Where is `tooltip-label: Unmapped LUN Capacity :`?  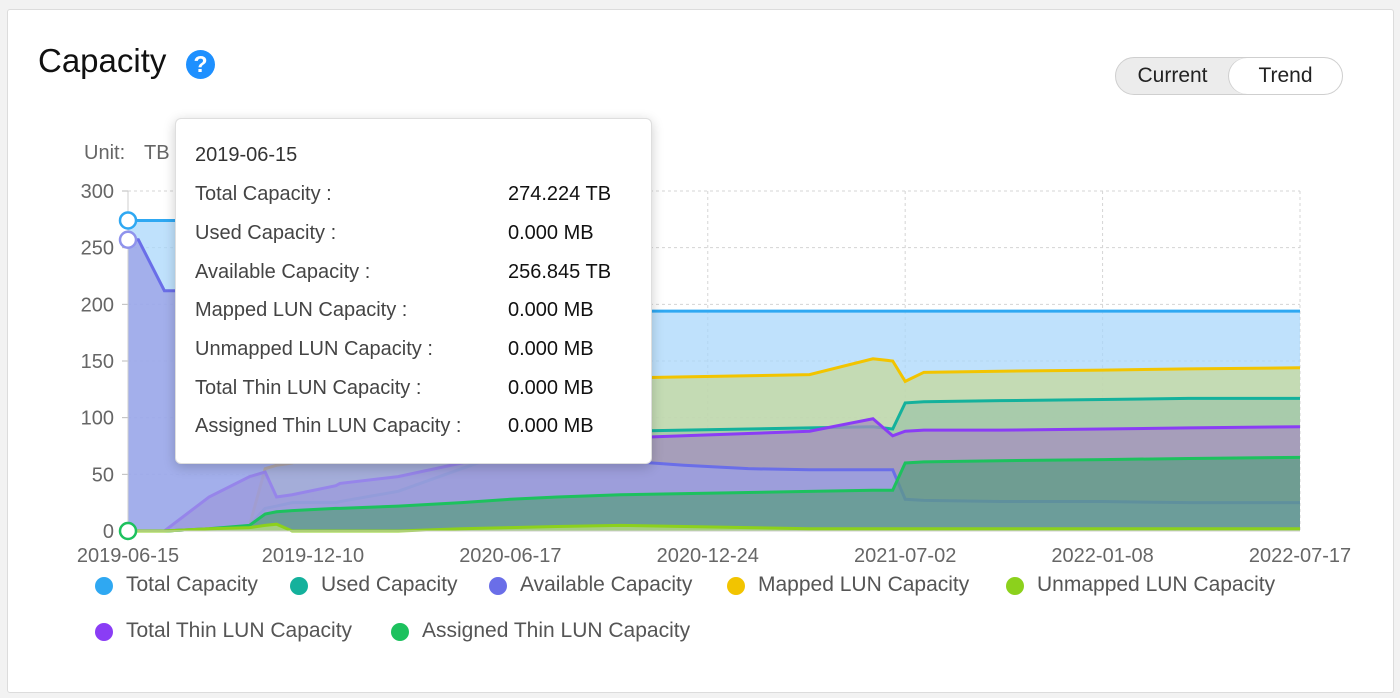 tooltip-label: Unmapped LUN Capacity : is located at coordinates (314, 349).